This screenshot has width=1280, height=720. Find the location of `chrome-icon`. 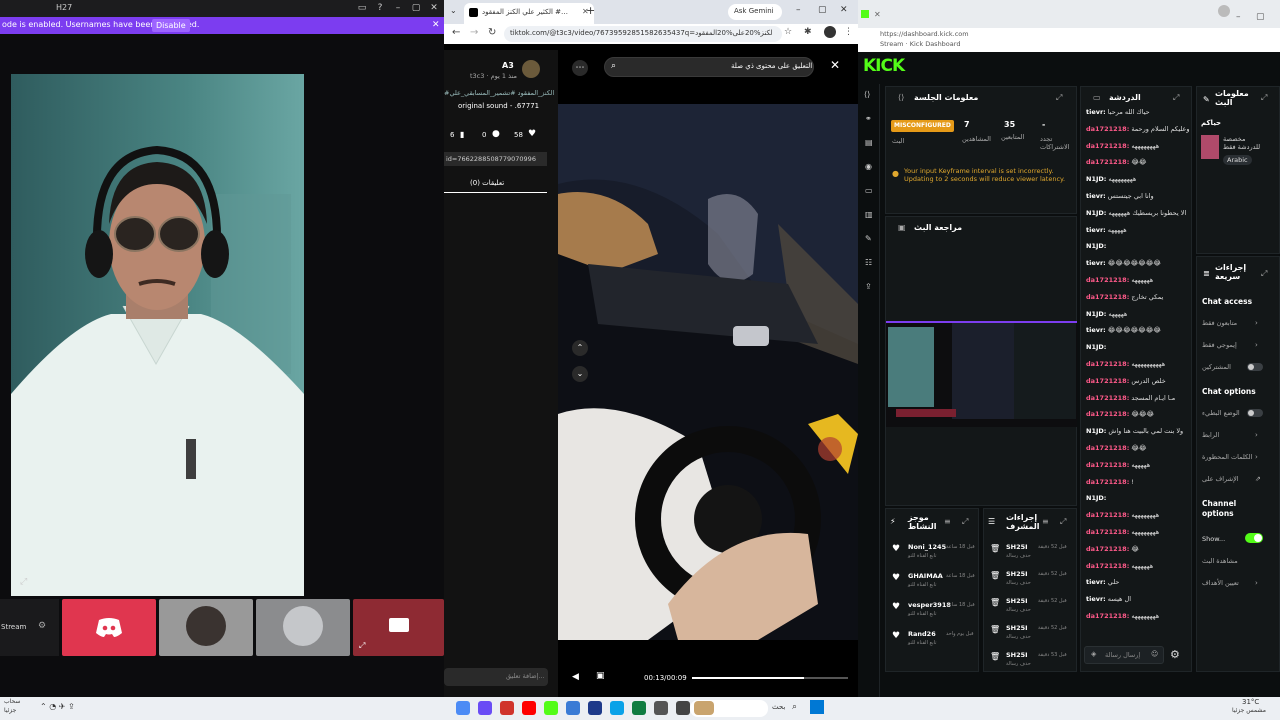

chrome-icon is located at coordinates (463, 708).